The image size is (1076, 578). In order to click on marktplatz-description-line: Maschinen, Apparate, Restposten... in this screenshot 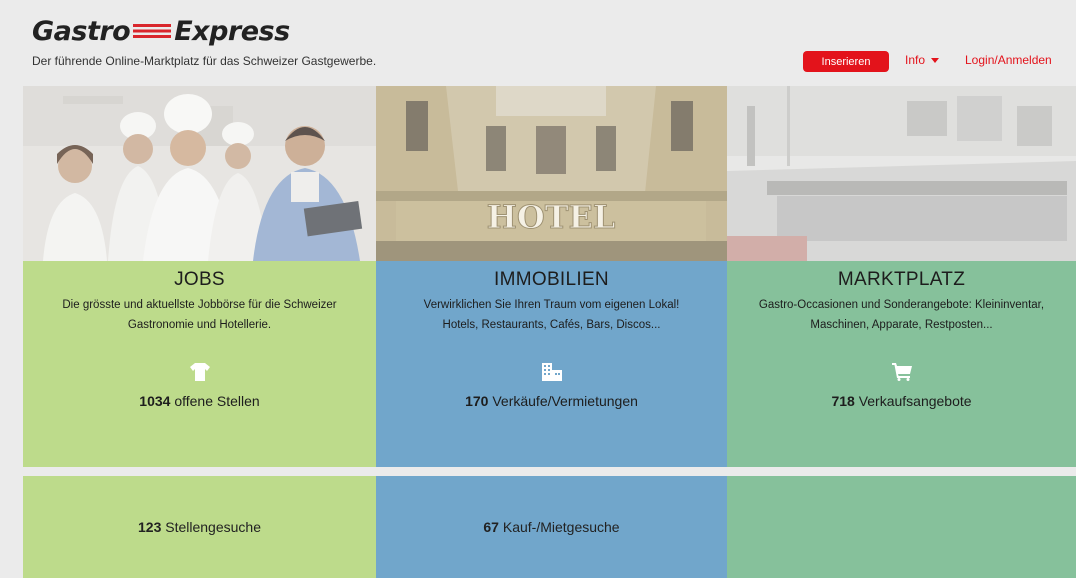, I will do `click(901, 325)`.